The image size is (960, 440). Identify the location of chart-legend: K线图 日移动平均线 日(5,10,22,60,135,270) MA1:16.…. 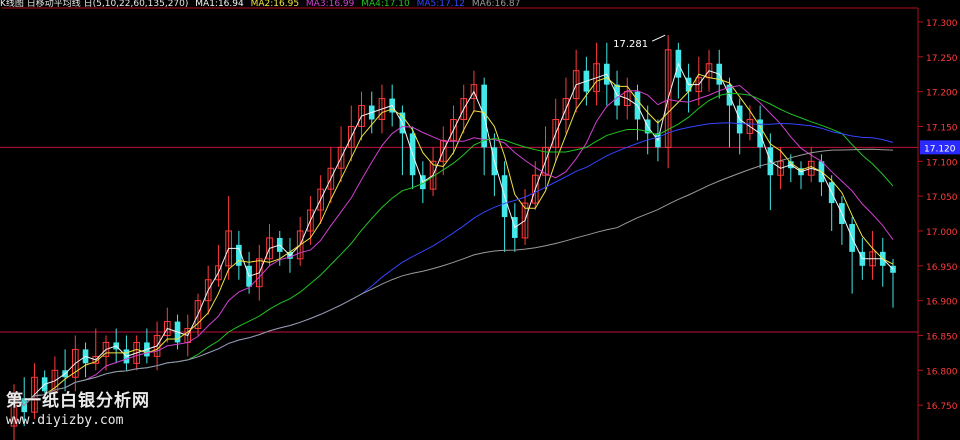
(262, 4).